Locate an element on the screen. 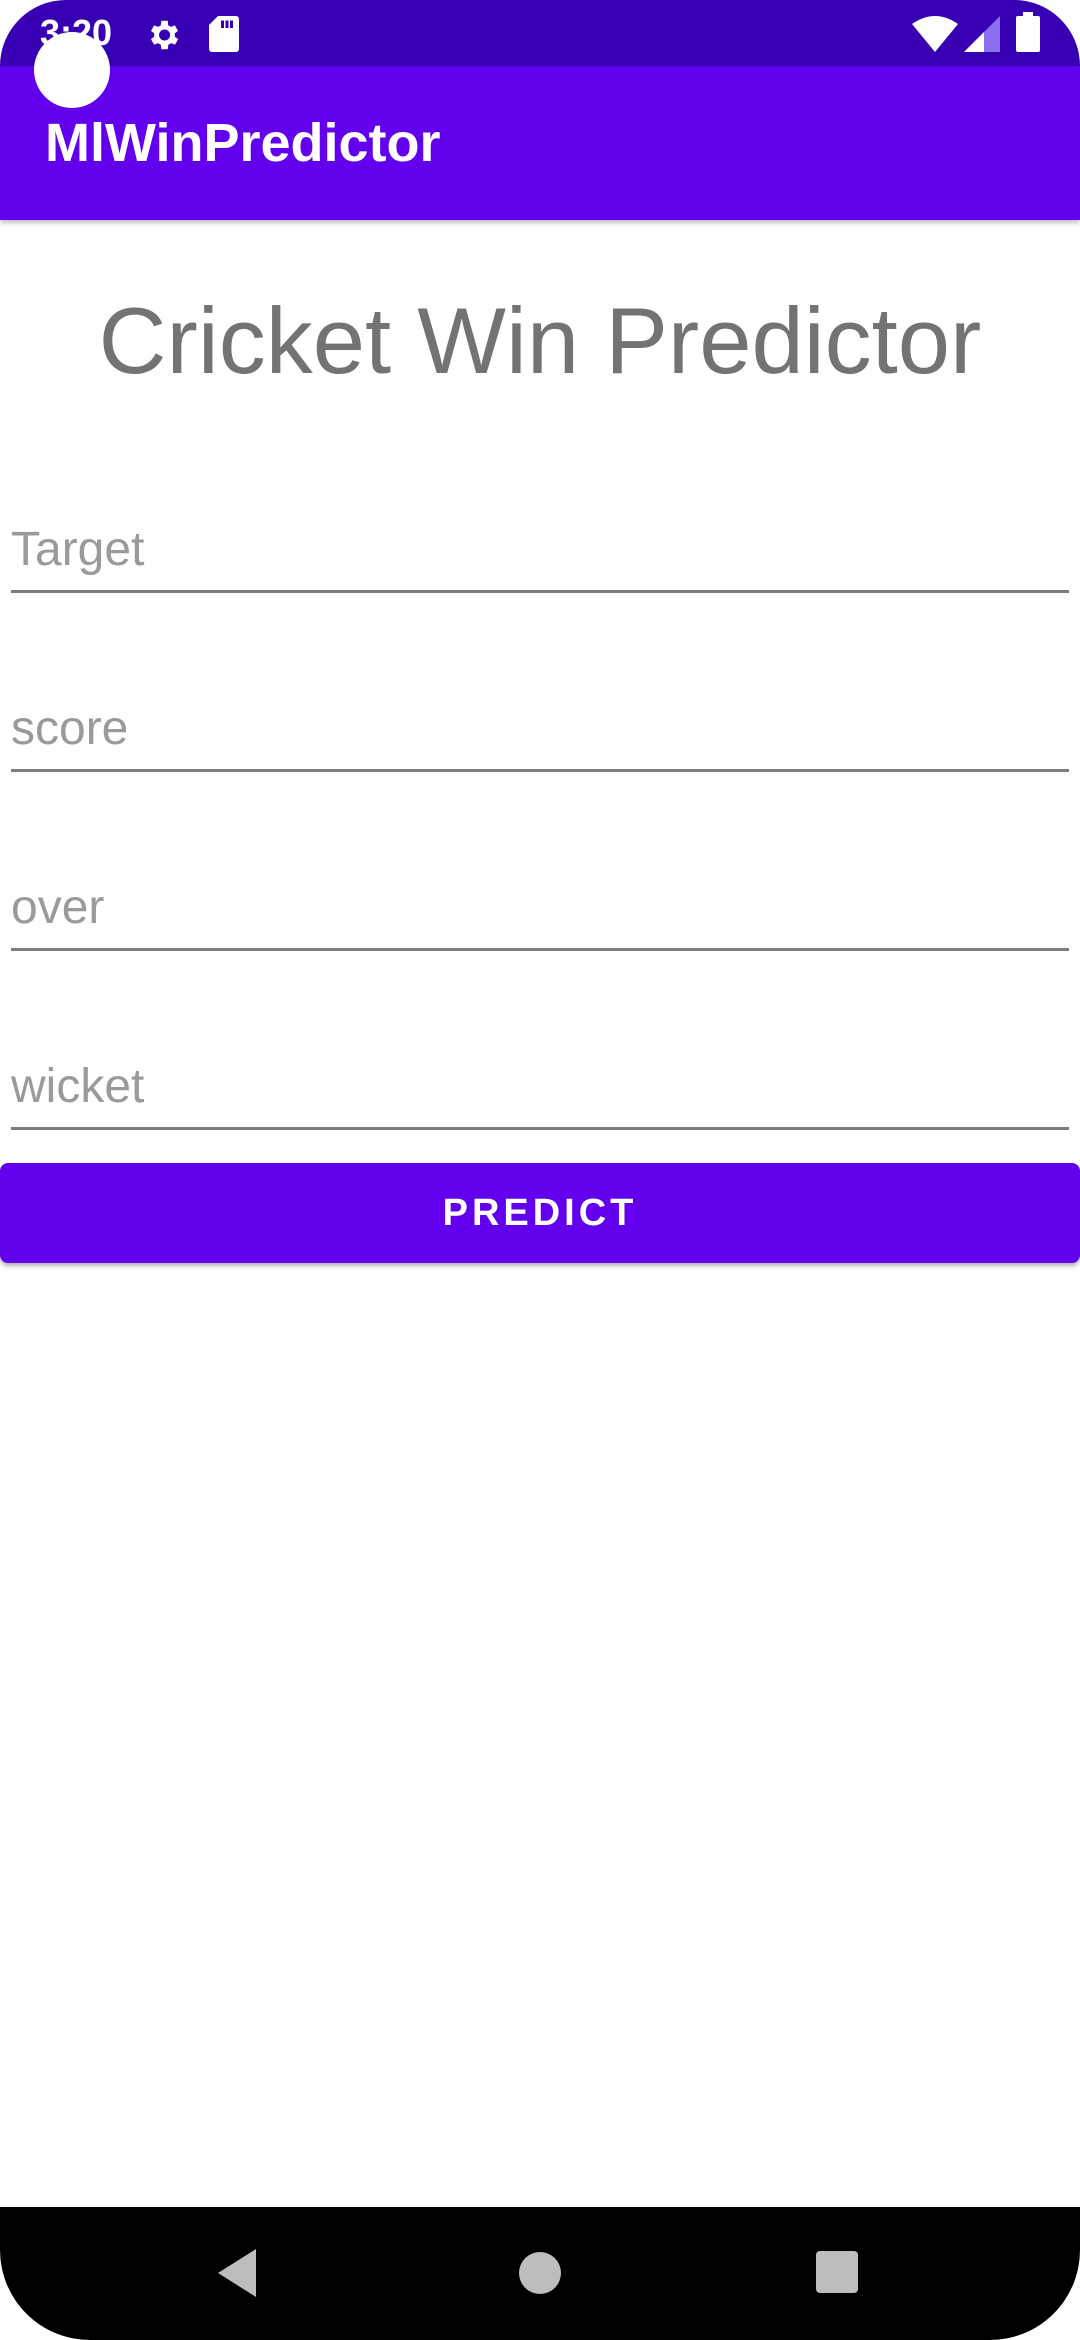 This screenshot has height=2340, width=1080. camera-cutout is located at coordinates (72, 70).